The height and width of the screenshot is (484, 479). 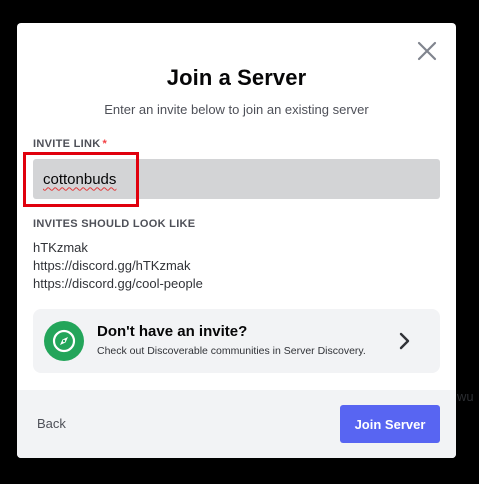 What do you see at coordinates (236, 424) in the screenshot?
I see `modal-footer: Back Join Server` at bounding box center [236, 424].